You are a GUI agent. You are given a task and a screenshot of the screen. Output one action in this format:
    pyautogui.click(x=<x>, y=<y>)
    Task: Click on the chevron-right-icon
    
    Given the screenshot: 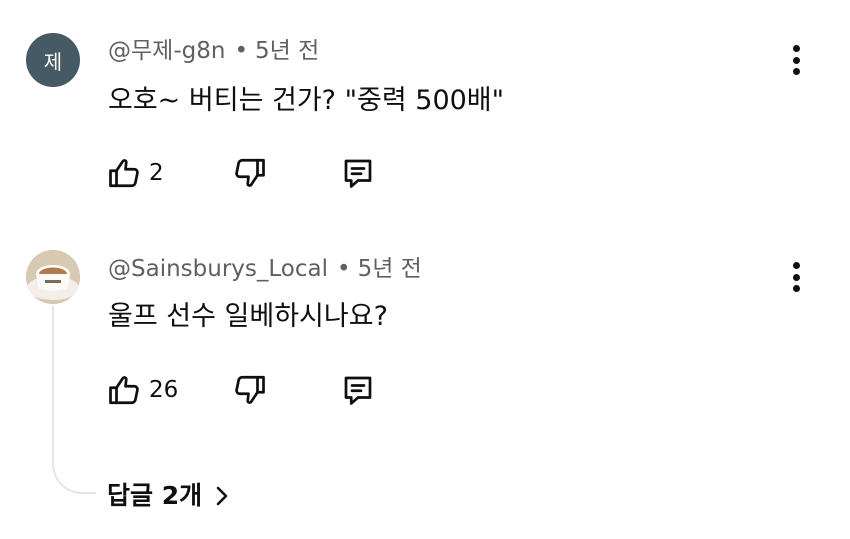 What is the action you would take?
    pyautogui.click(x=222, y=496)
    